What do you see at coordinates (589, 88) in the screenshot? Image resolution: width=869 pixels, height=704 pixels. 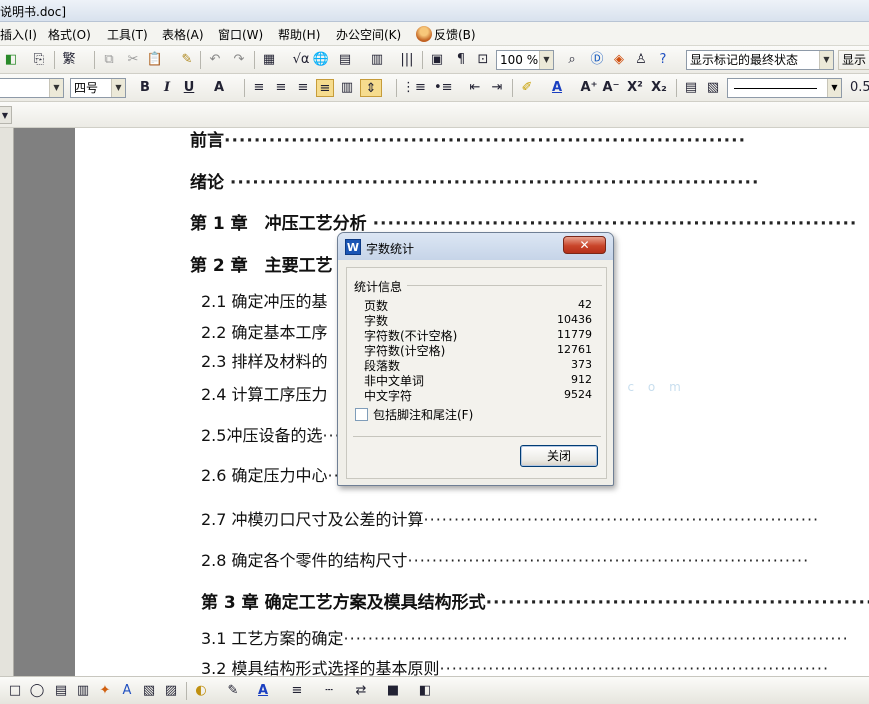 I see `grow-font-icon: A⁺` at bounding box center [589, 88].